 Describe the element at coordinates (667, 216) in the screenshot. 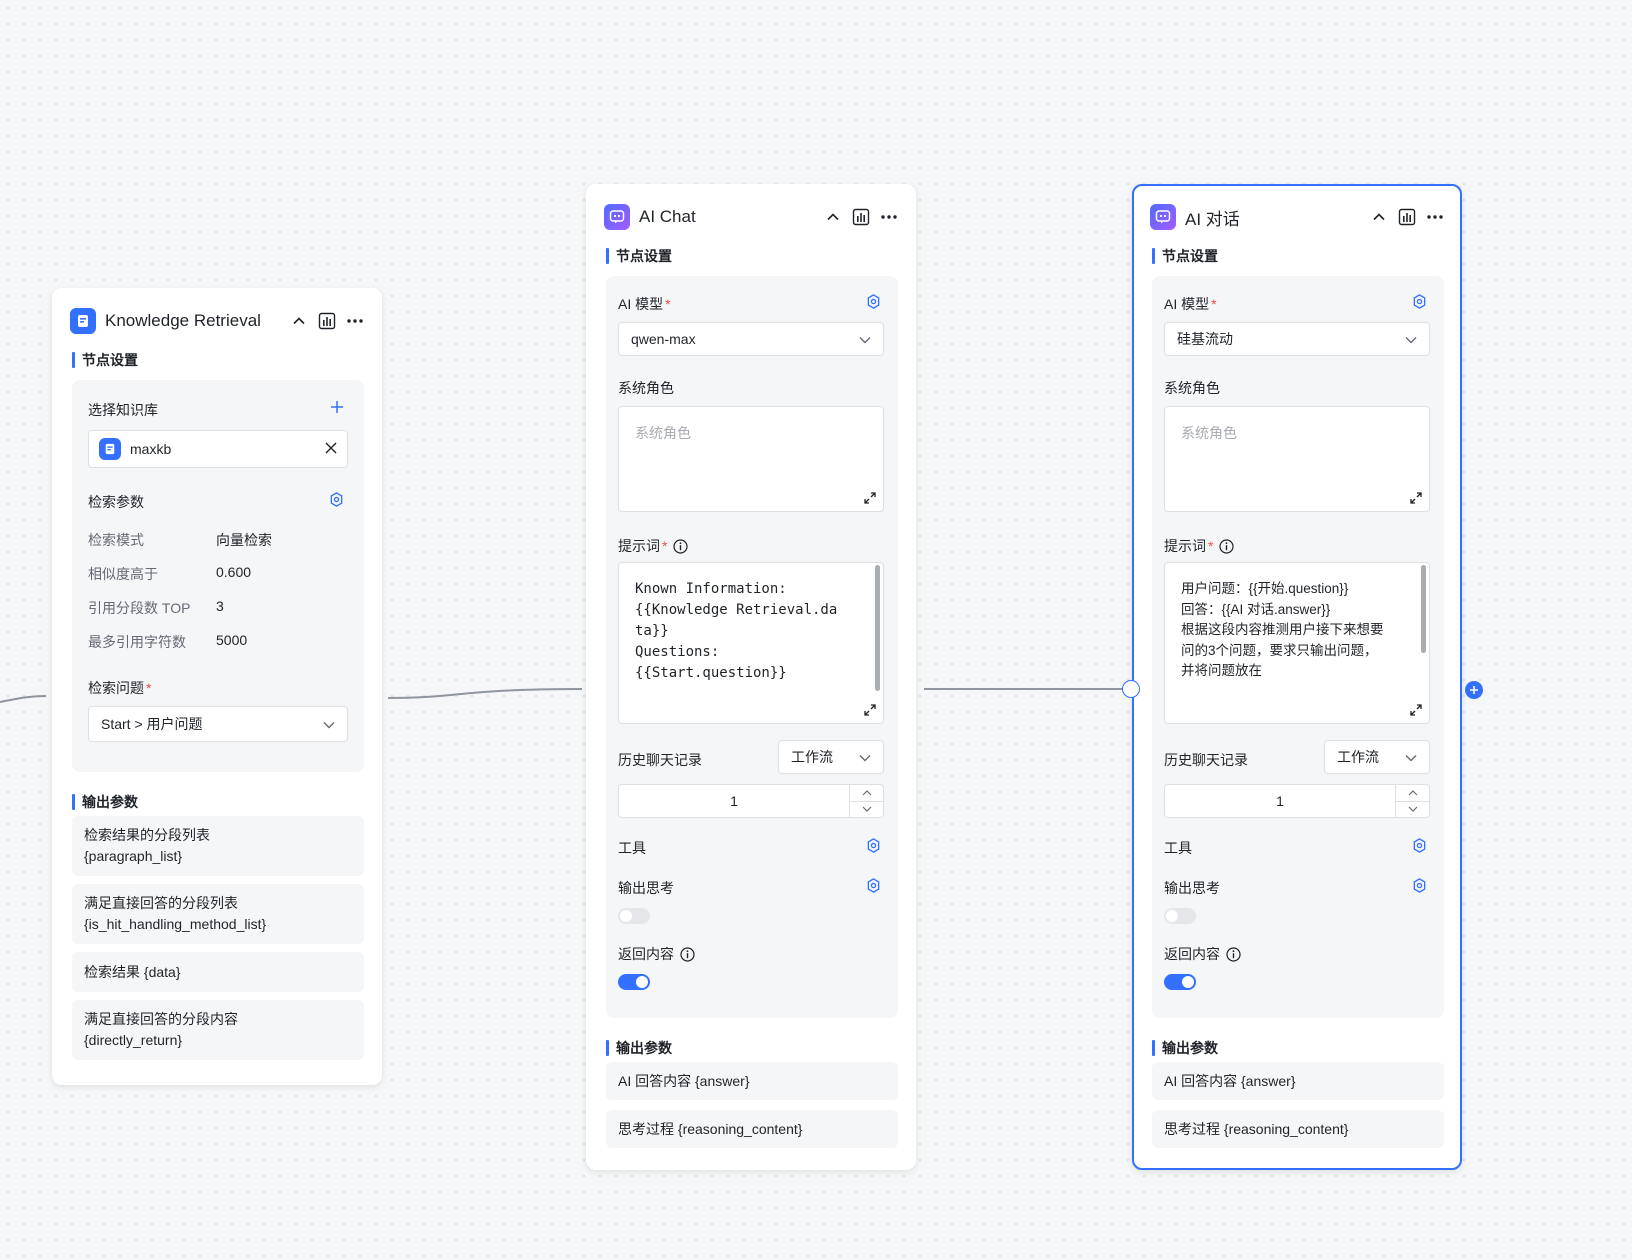

I see `node-title: AI Chat` at that location.